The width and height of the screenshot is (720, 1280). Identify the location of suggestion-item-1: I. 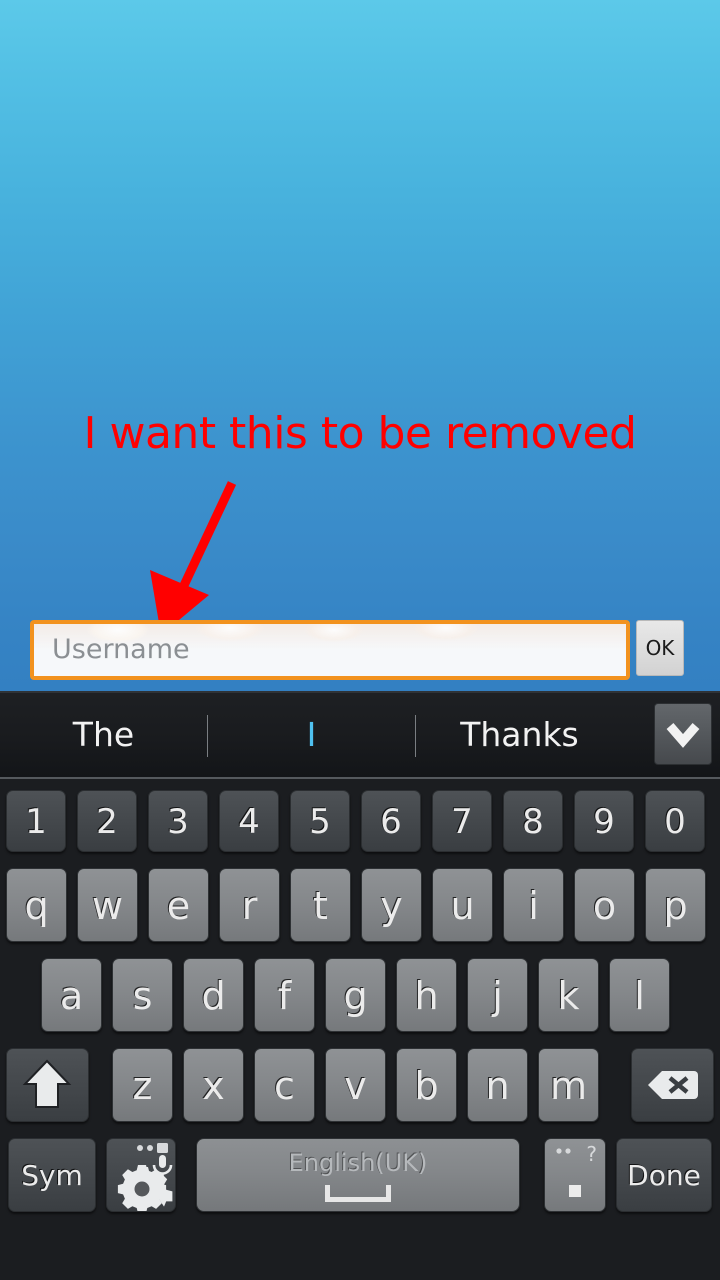
(311, 735).